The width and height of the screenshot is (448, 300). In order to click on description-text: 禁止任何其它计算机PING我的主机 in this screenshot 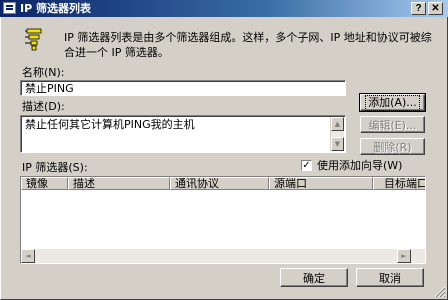, I will do `click(110, 124)`.